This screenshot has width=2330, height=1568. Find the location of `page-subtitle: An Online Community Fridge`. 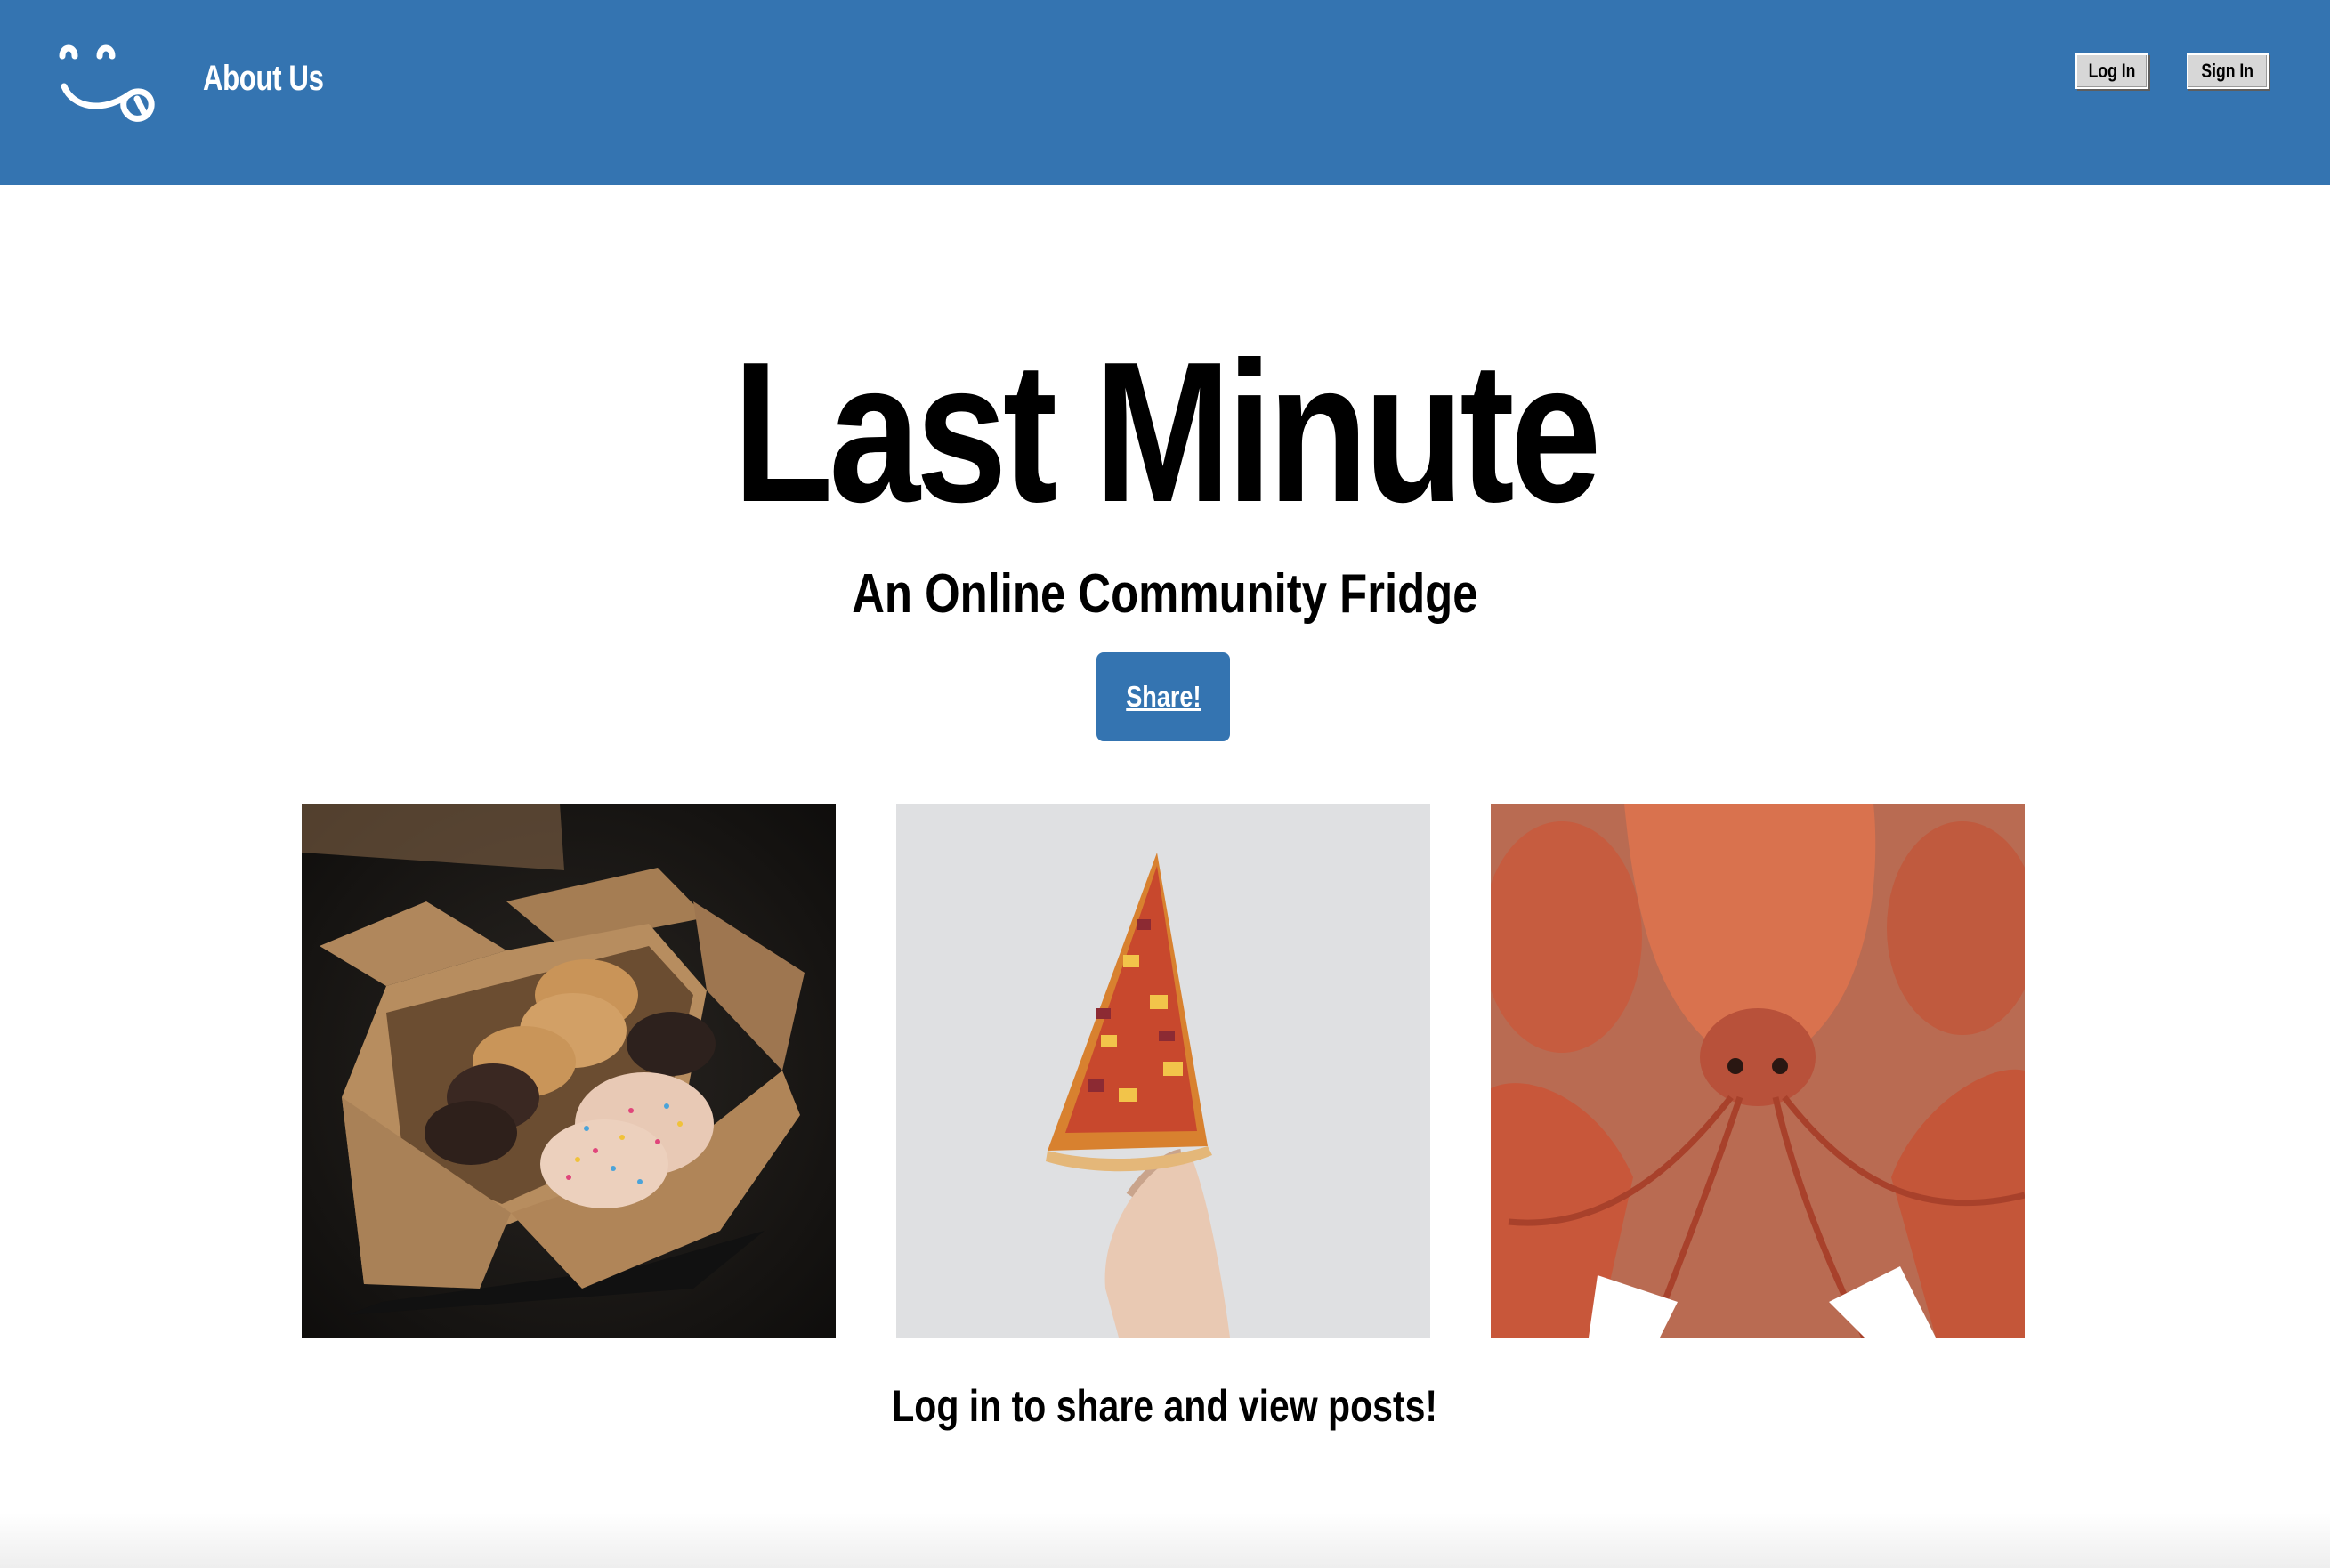

page-subtitle: An Online Community Fridge is located at coordinates (1165, 594).